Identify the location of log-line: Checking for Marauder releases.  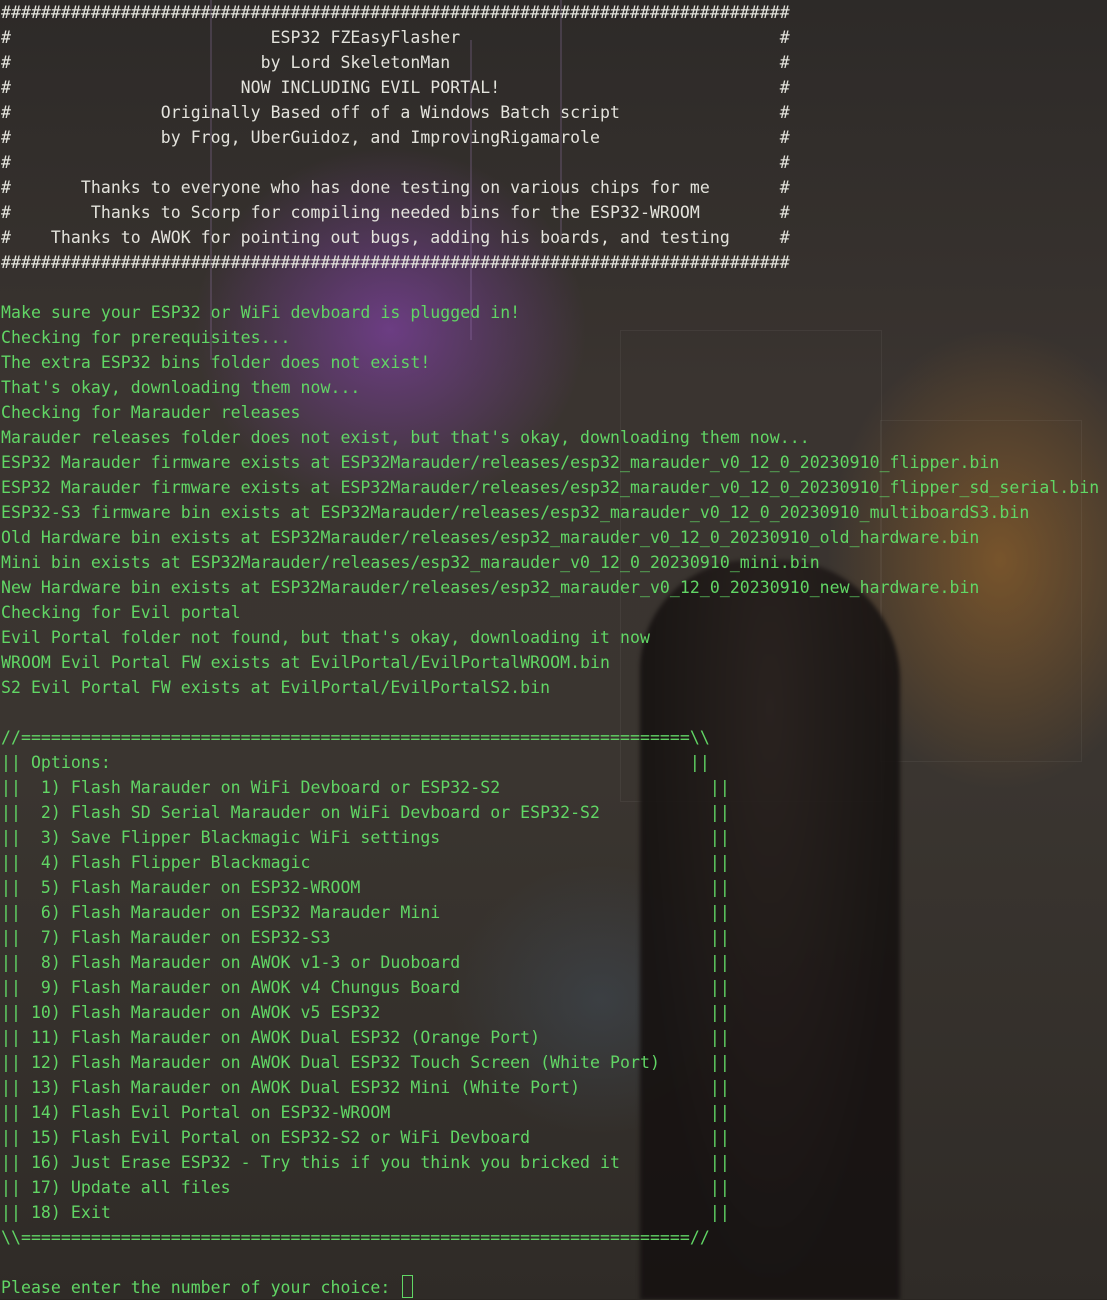
(151, 412).